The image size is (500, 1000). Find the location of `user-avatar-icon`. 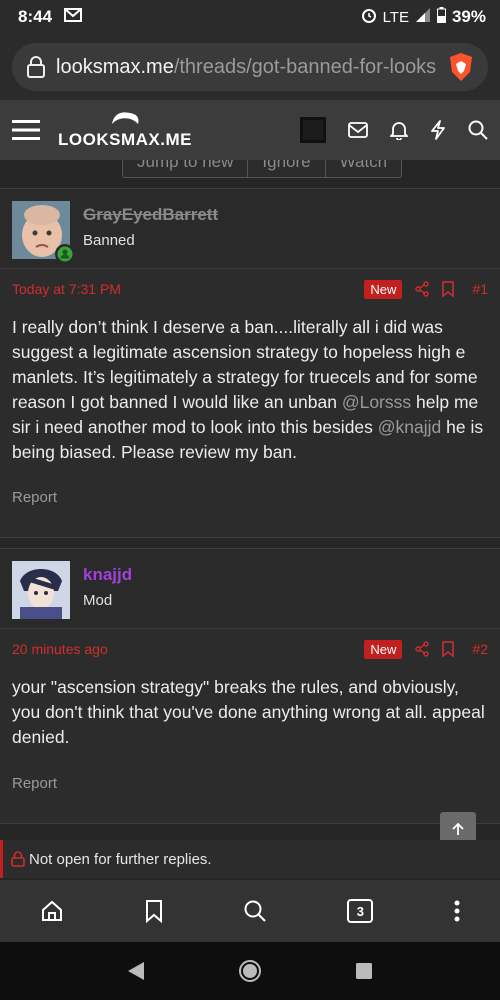

user-avatar-icon is located at coordinates (313, 130).